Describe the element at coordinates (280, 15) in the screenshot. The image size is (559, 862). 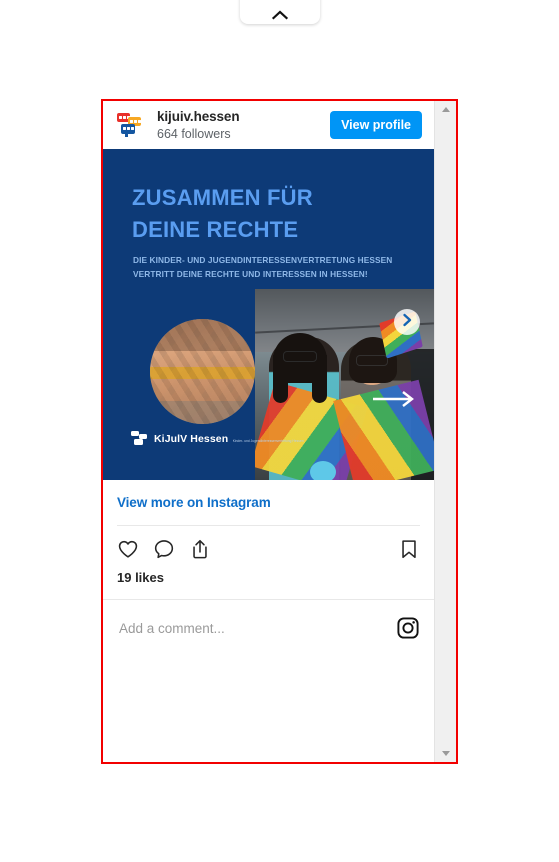
I see `chevron-up-icon` at that location.